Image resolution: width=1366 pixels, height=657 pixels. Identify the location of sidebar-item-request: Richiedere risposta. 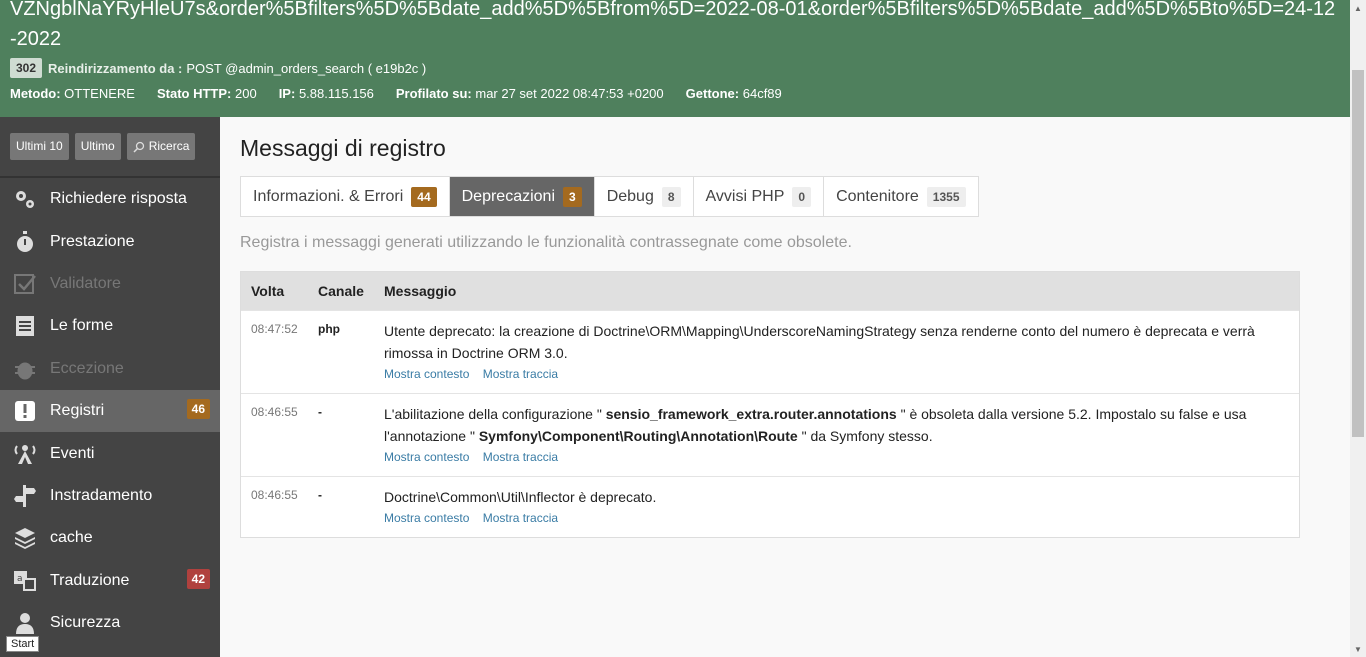
(110, 199).